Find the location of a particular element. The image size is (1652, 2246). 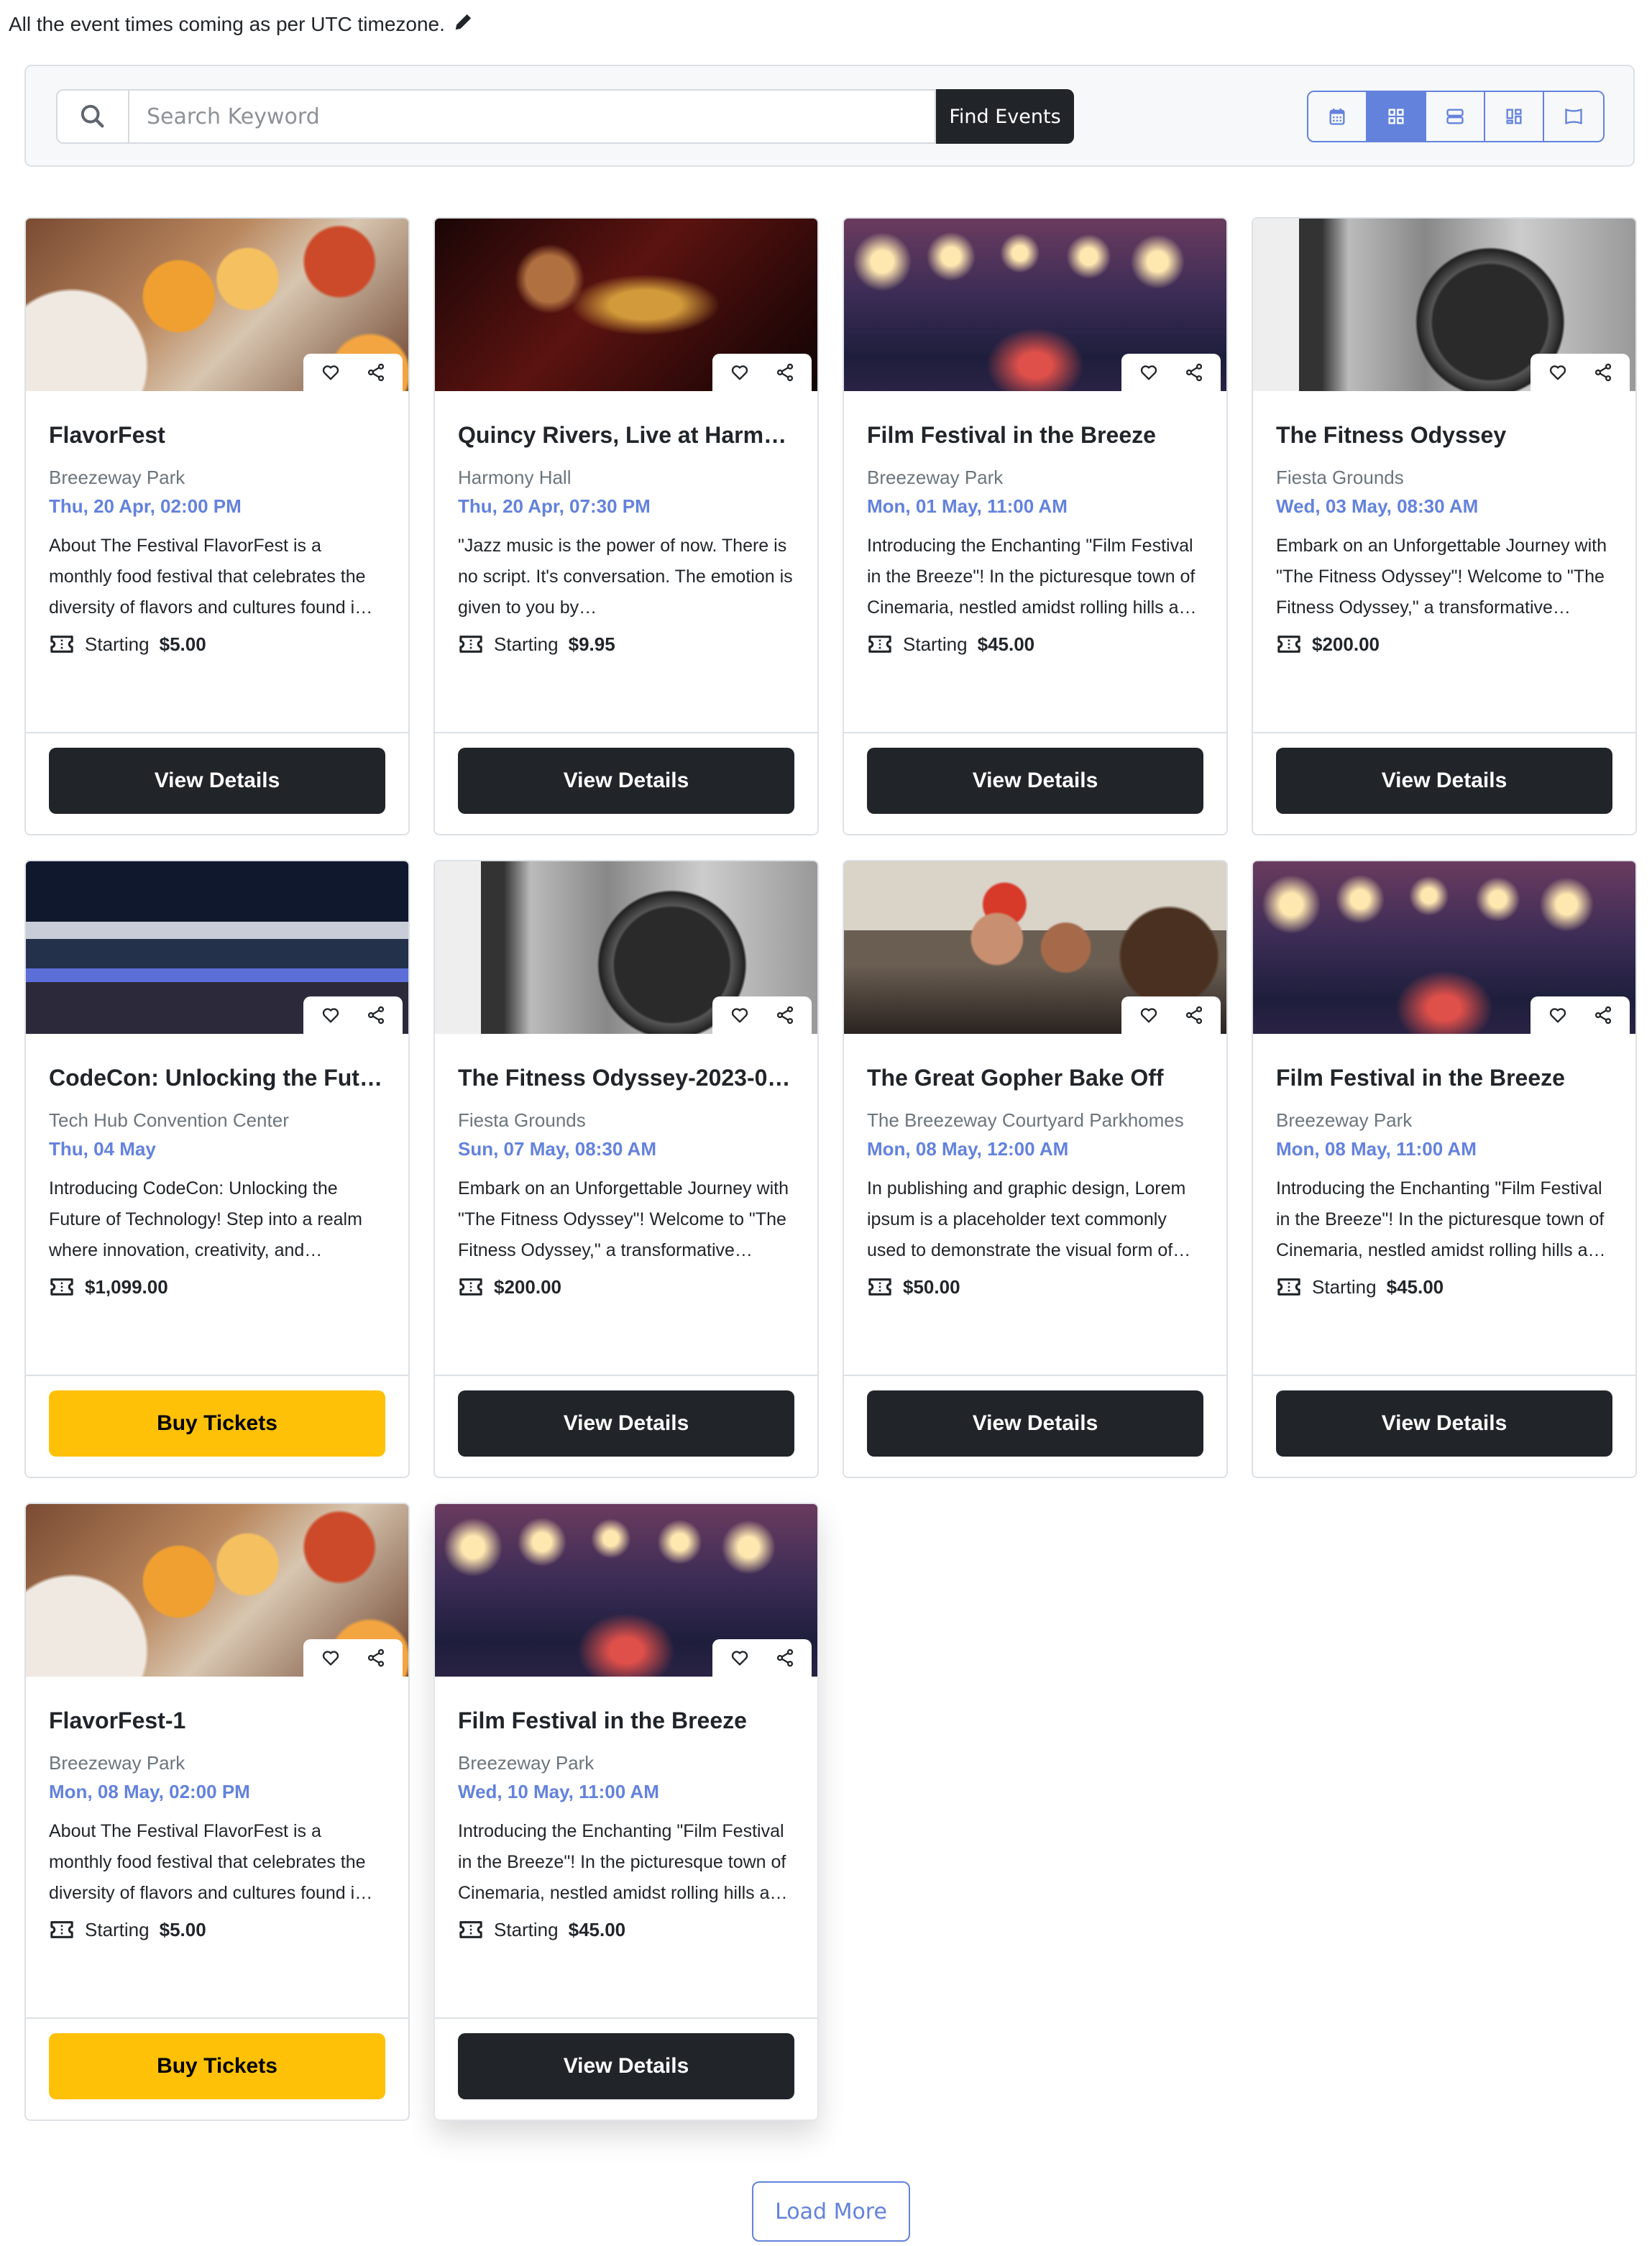

share-icon is located at coordinates (1602, 1015).